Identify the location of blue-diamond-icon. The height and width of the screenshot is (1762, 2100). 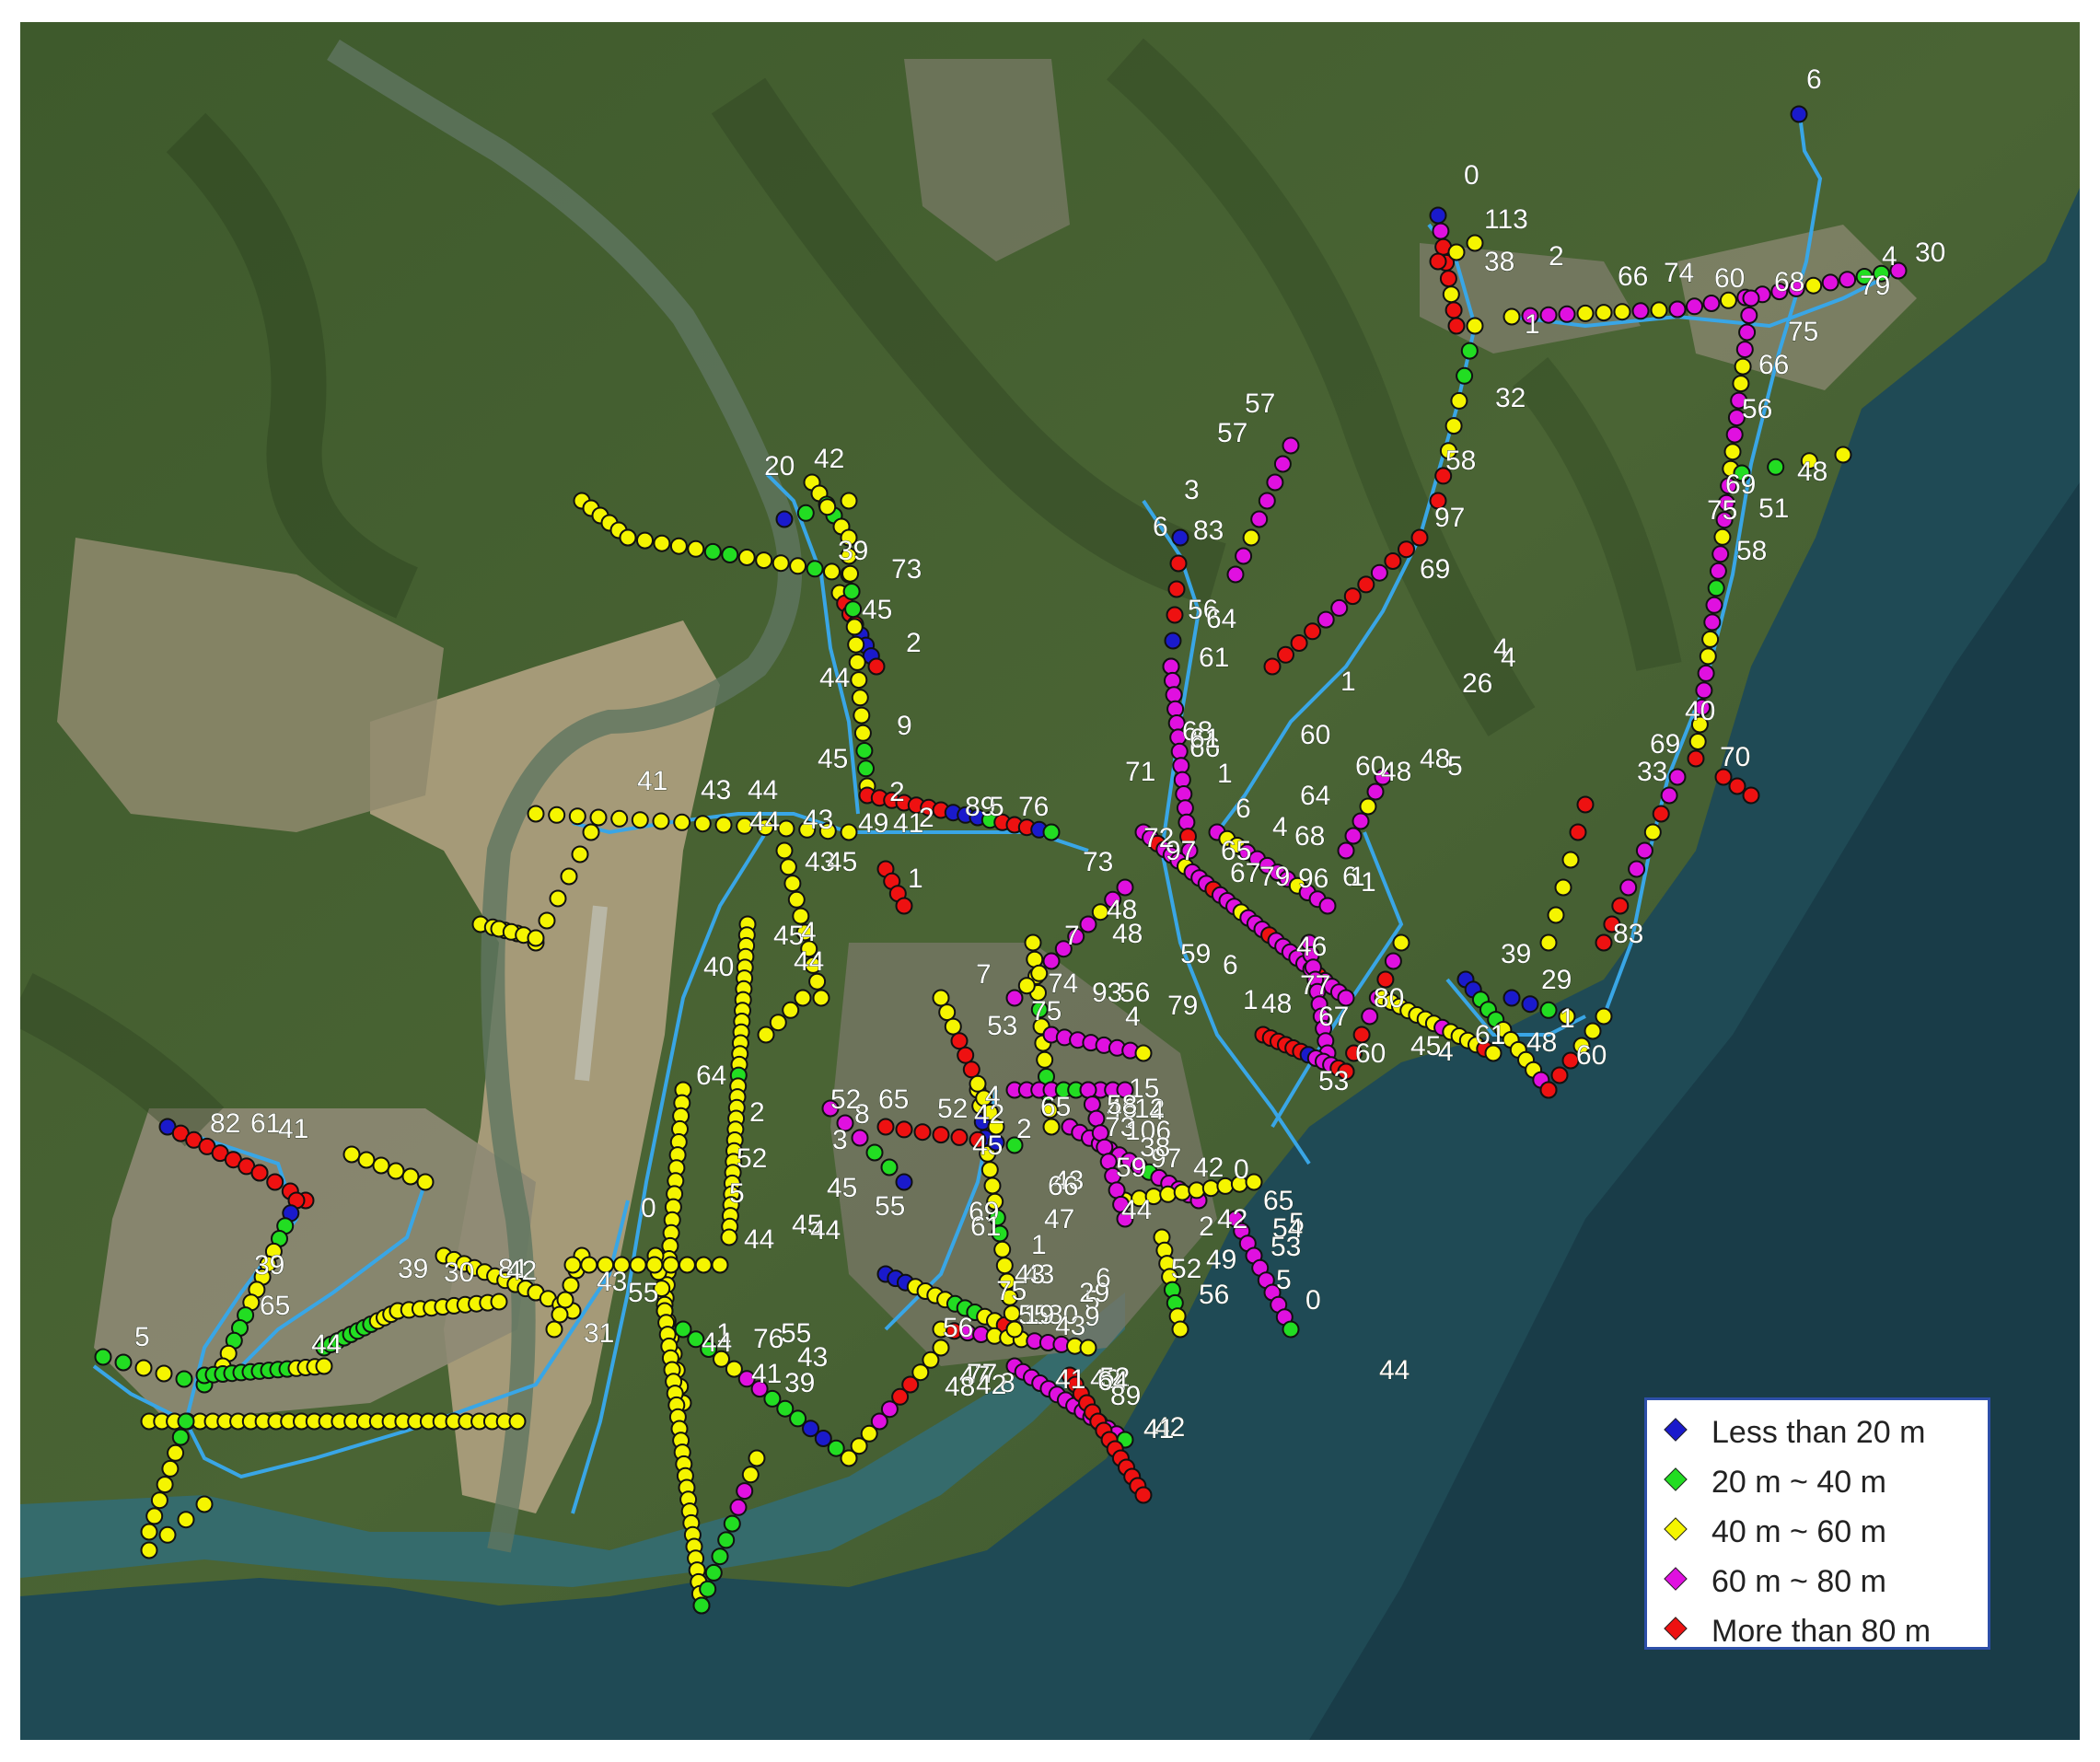
(1676, 1430).